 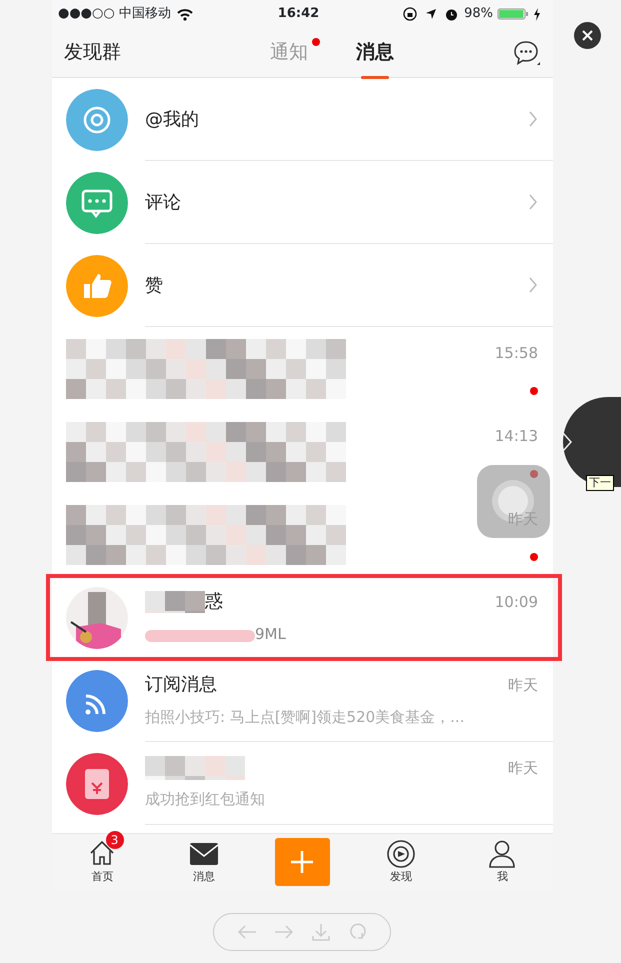 What do you see at coordinates (321, 932) in the screenshot?
I see `download-icon` at bounding box center [321, 932].